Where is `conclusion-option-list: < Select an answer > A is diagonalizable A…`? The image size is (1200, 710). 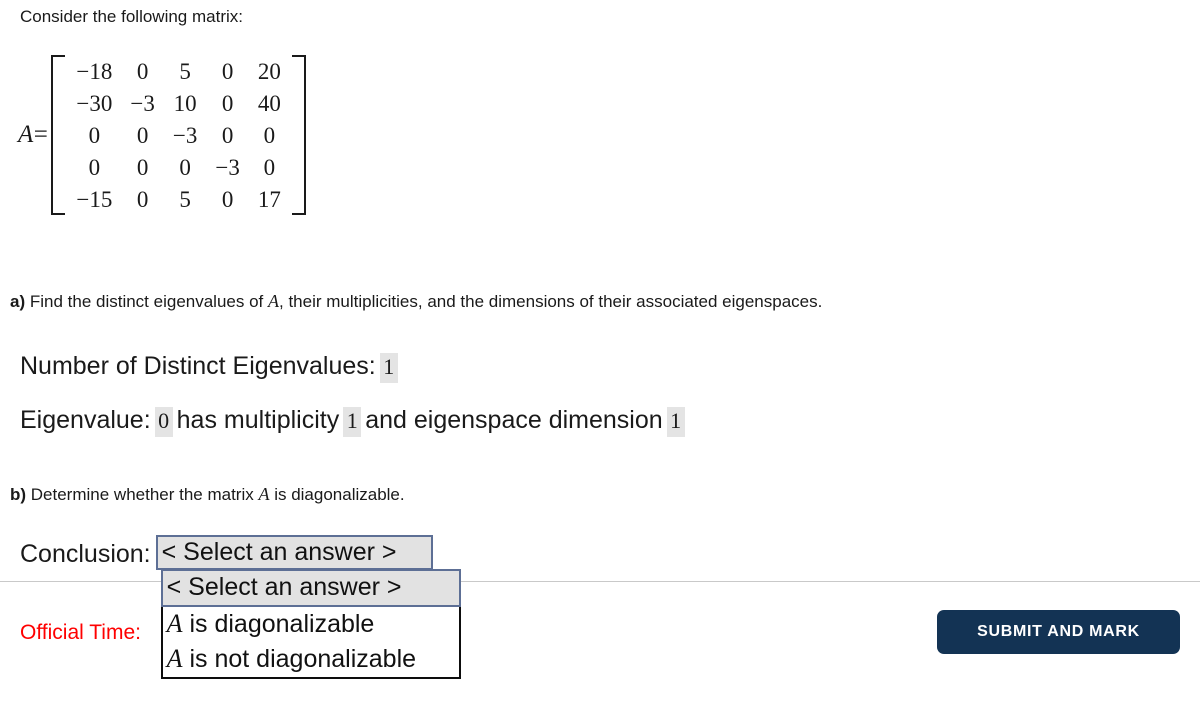
conclusion-option-list: < Select an answer > A is diagonalizable A… is located at coordinates (310, 624).